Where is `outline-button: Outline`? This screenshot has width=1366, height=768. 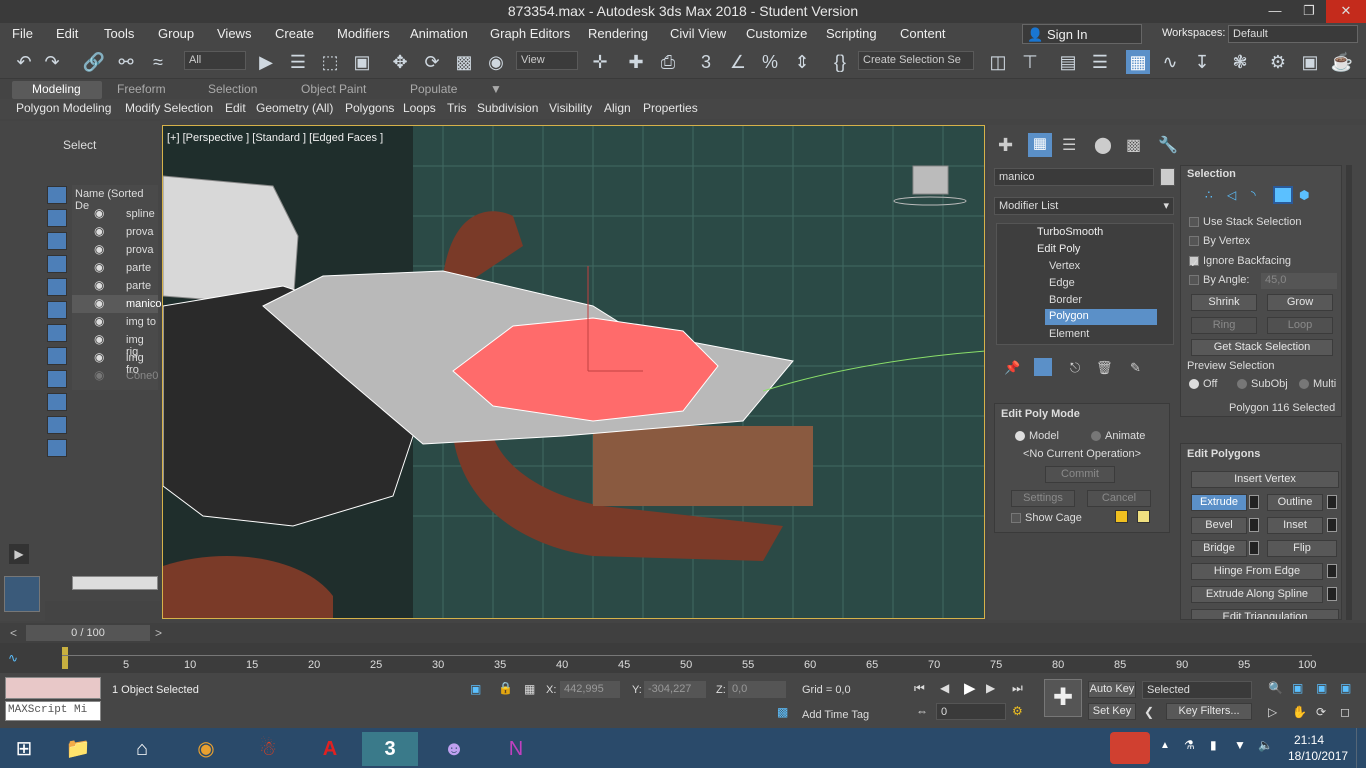
outline-button: Outline is located at coordinates (1295, 502).